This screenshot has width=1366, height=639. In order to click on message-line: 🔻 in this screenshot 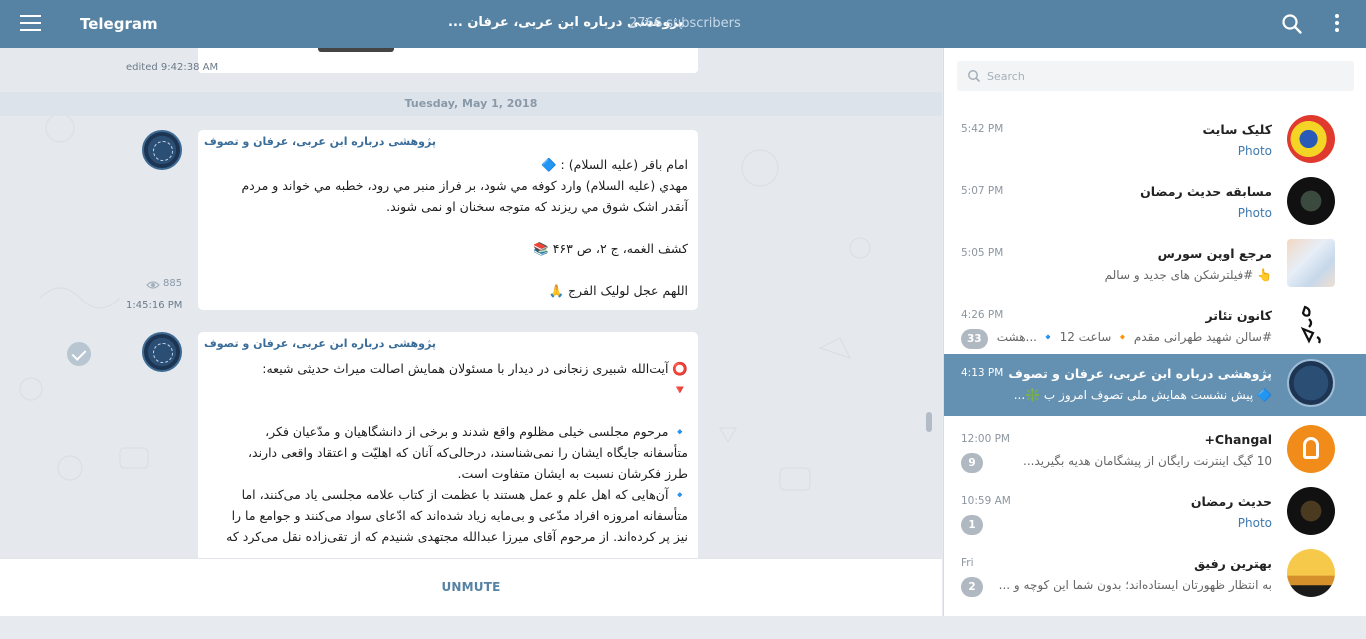, I will do `click(680, 389)`.